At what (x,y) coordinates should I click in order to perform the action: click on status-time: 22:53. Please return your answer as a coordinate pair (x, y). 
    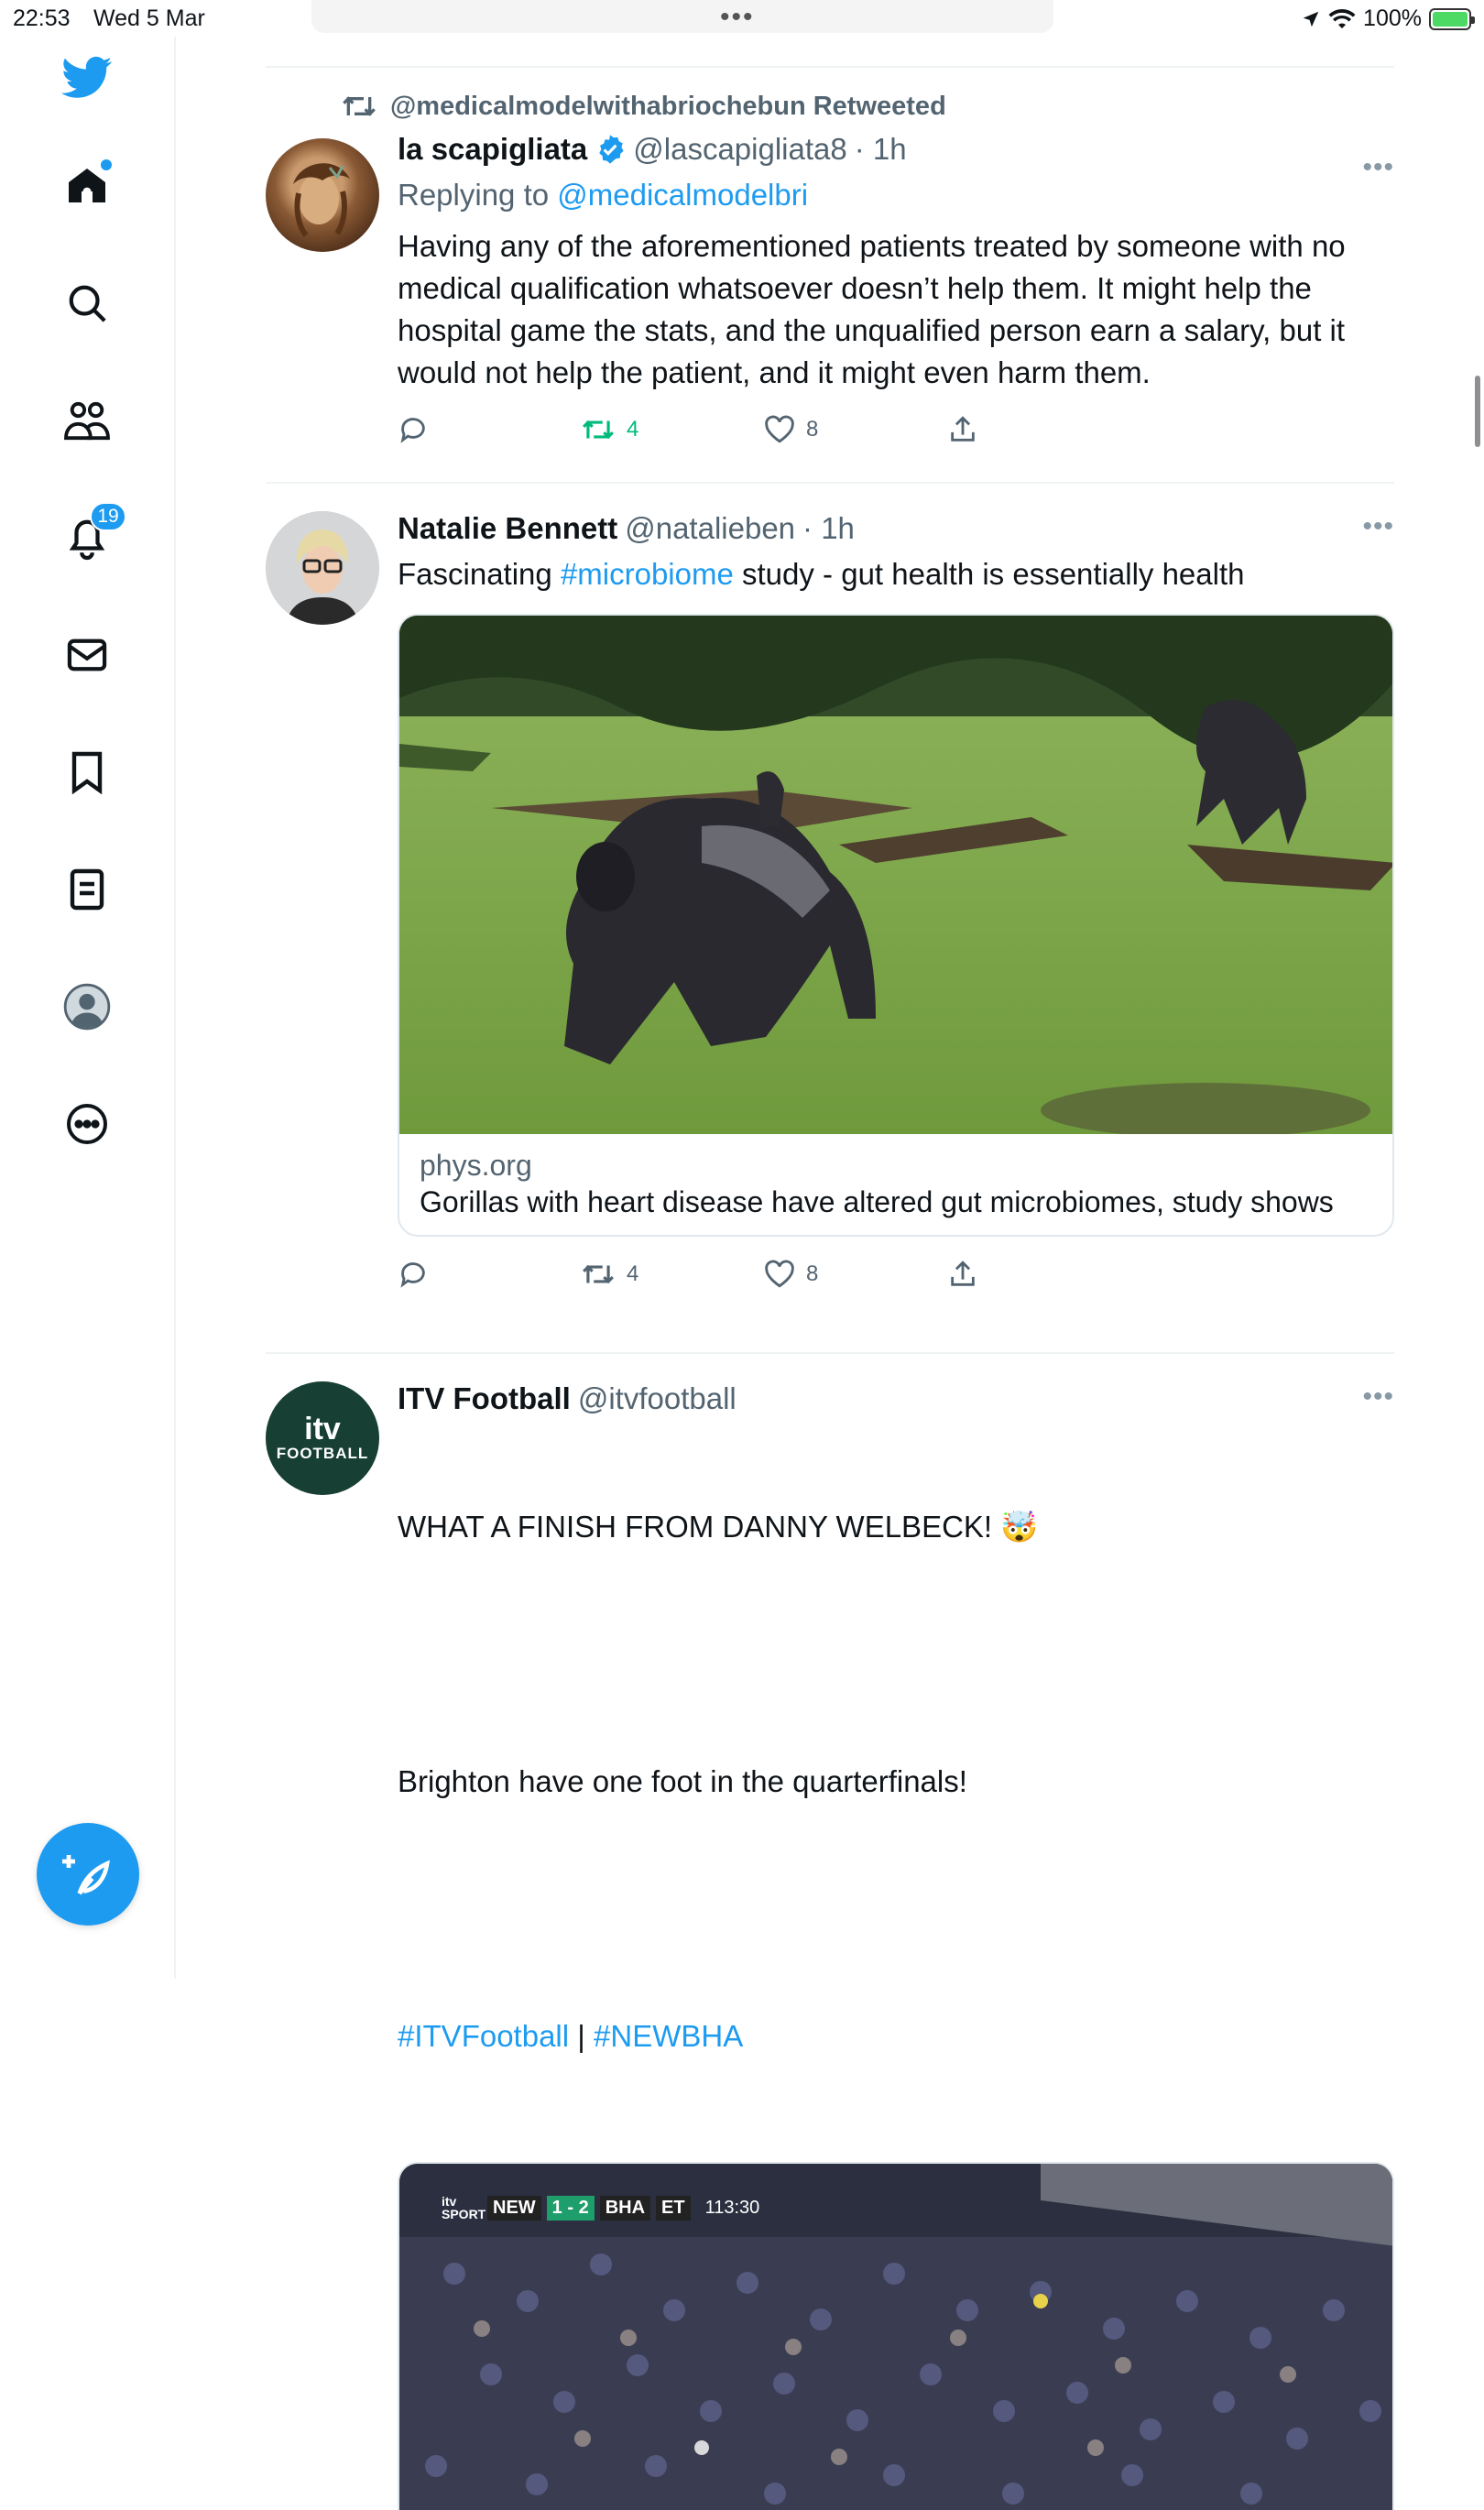
    Looking at the image, I should click on (42, 18).